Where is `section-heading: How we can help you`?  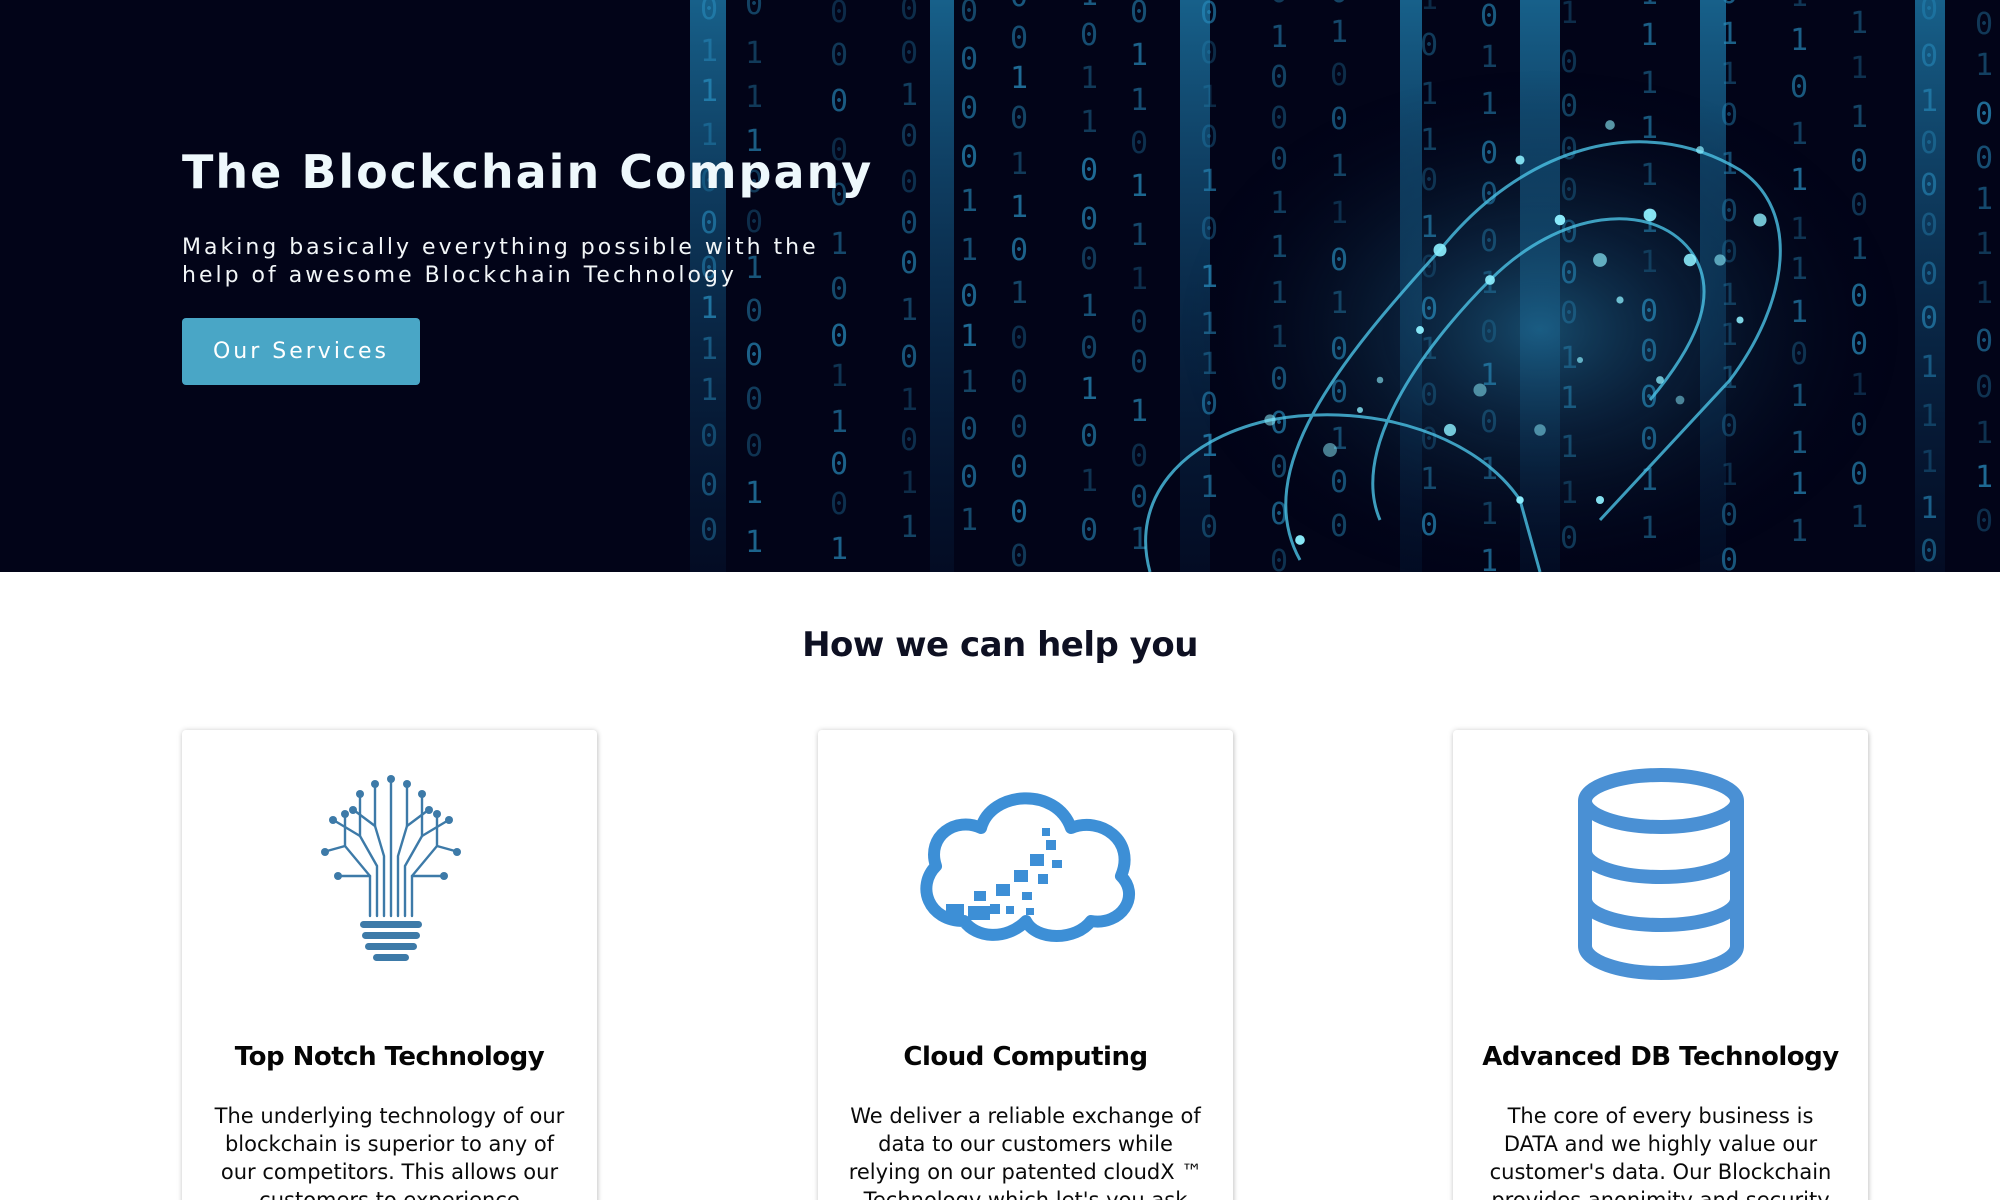
section-heading: How we can help you is located at coordinates (1000, 645).